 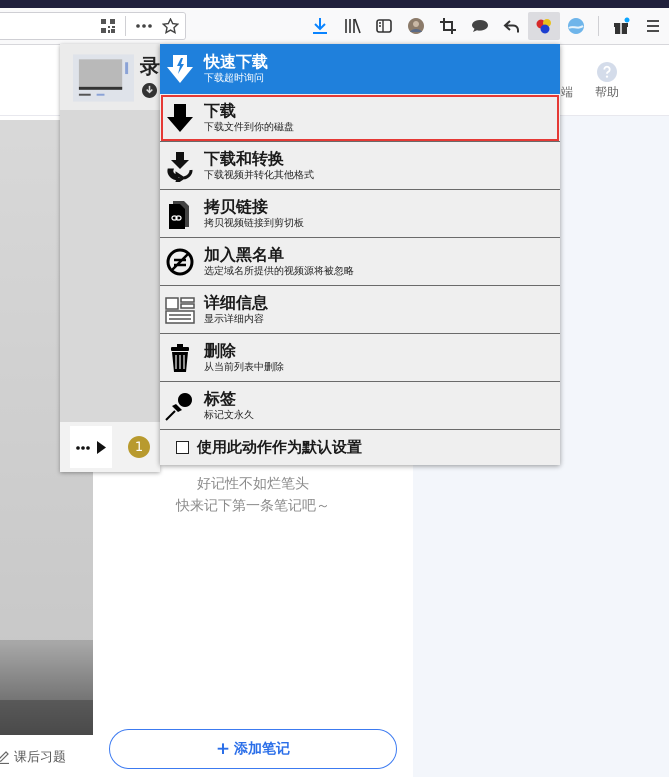 What do you see at coordinates (139, 447) in the screenshot?
I see `count-badge: 1` at bounding box center [139, 447].